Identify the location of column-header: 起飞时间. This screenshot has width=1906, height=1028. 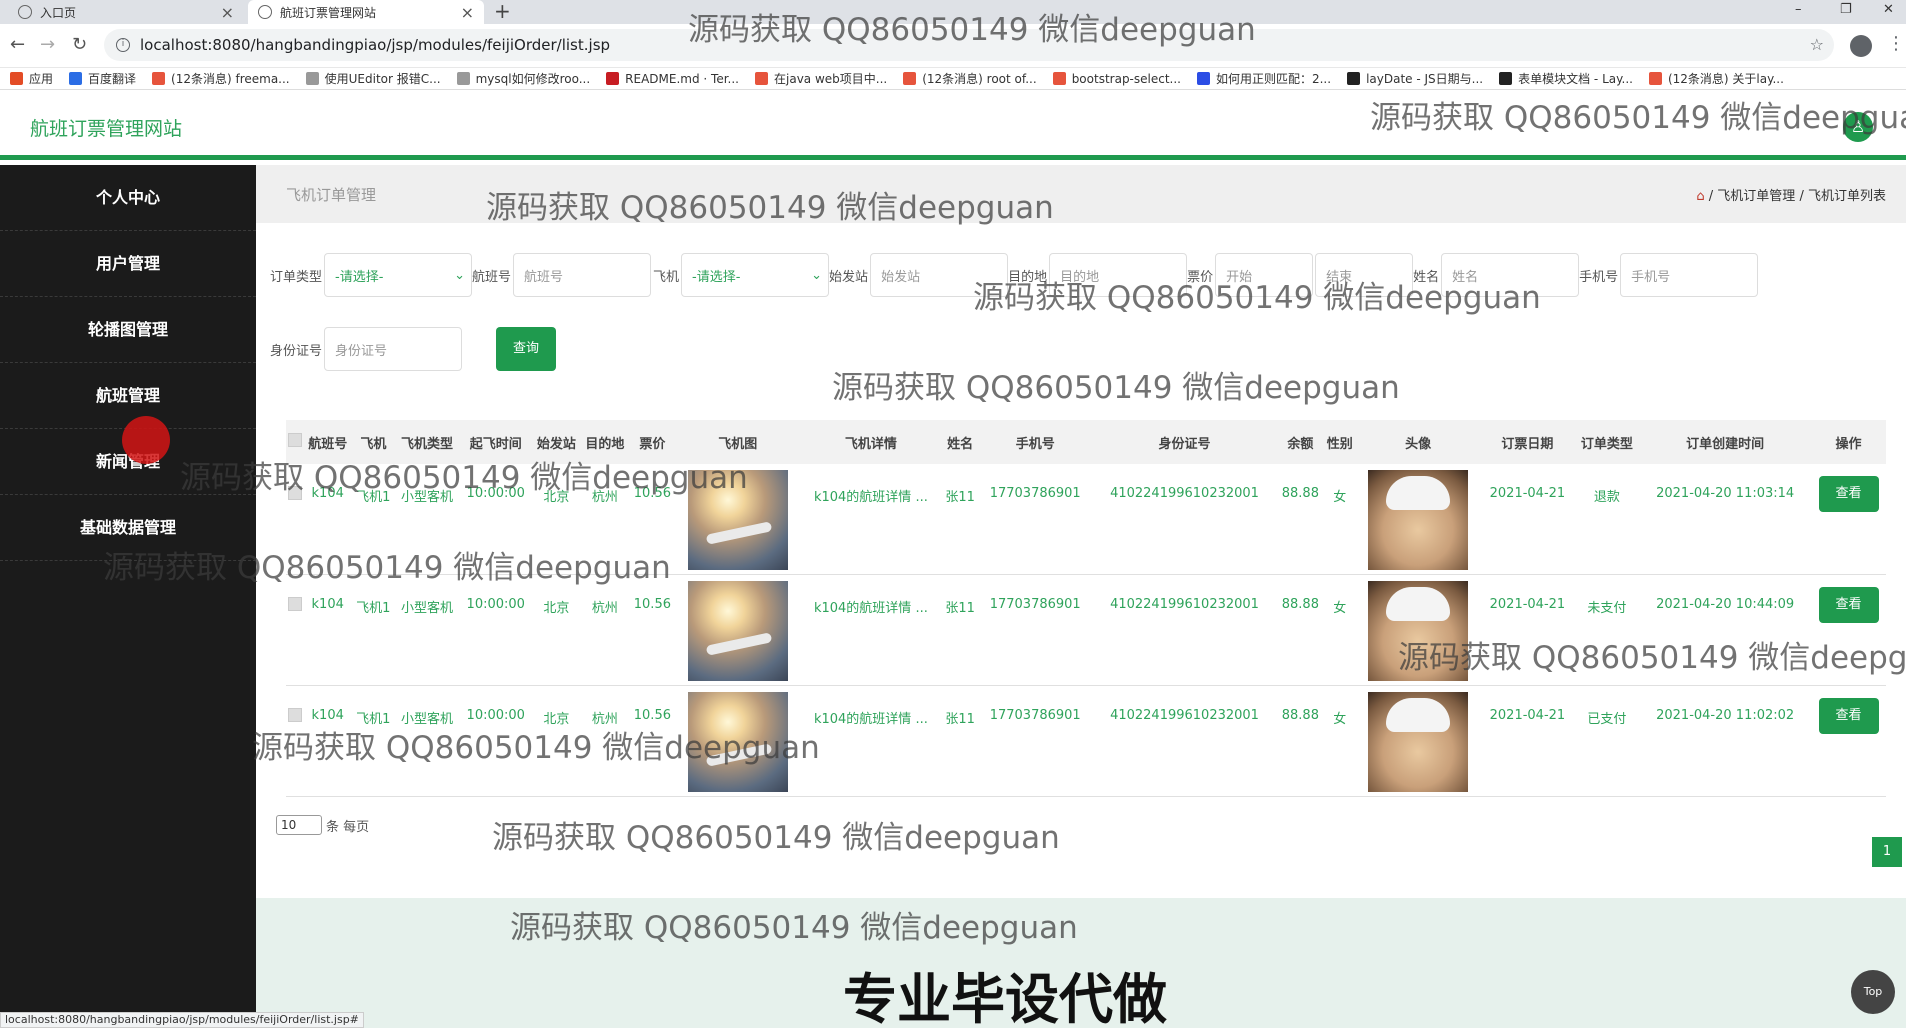
(496, 442).